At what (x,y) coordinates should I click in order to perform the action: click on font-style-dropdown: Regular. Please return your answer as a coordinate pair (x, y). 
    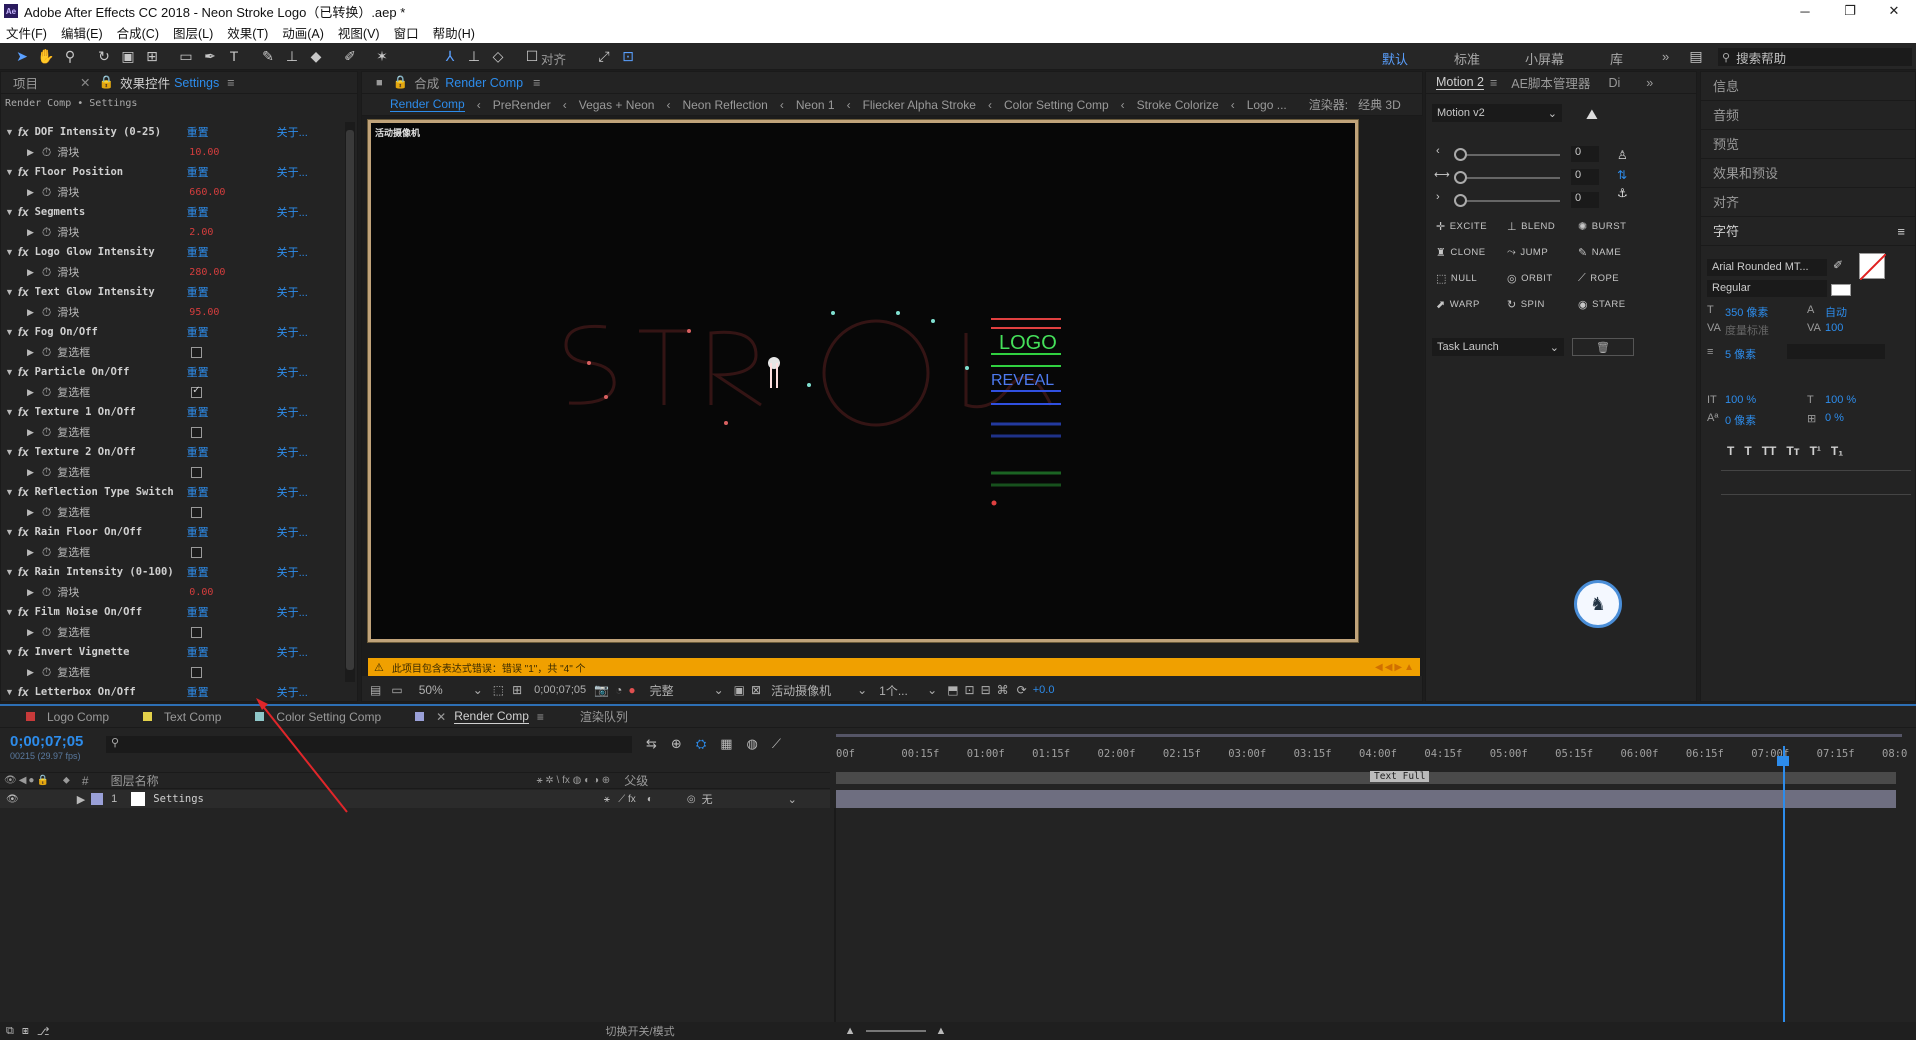
    Looking at the image, I should click on (1767, 288).